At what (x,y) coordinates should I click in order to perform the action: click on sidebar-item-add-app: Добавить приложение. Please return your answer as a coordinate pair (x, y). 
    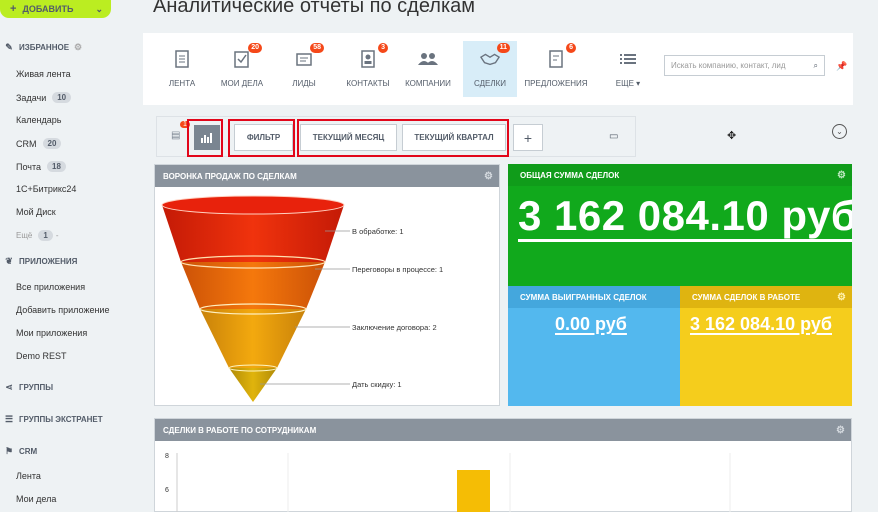
    Looking at the image, I should click on (62, 310).